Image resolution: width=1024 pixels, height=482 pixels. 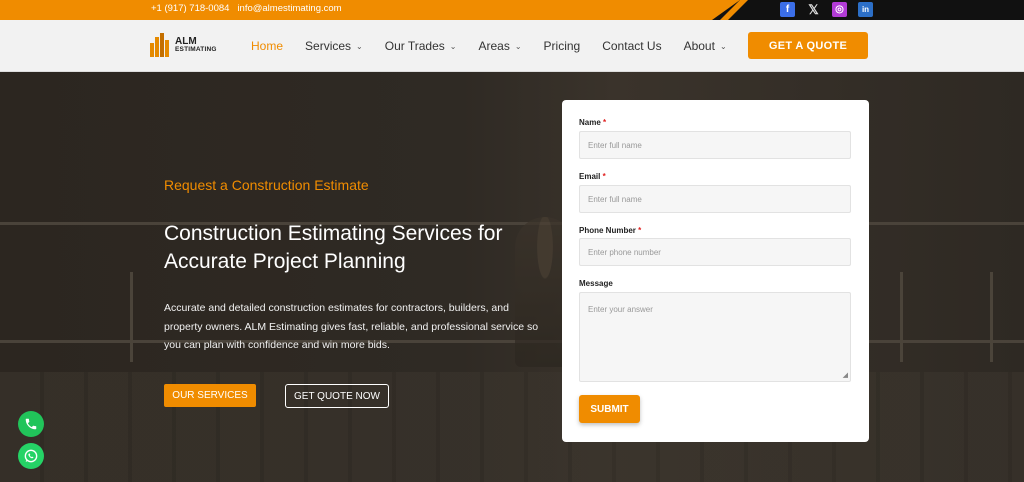 What do you see at coordinates (494, 46) in the screenshot?
I see `nav-areas-label: Areas` at bounding box center [494, 46].